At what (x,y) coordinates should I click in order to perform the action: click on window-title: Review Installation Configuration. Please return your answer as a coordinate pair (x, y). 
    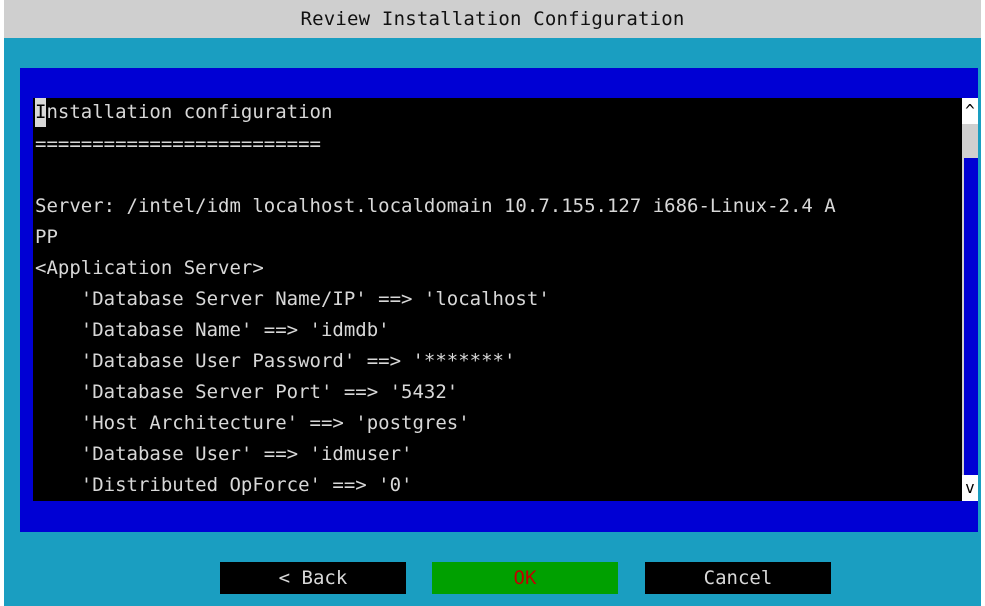
    Looking at the image, I should click on (492, 19).